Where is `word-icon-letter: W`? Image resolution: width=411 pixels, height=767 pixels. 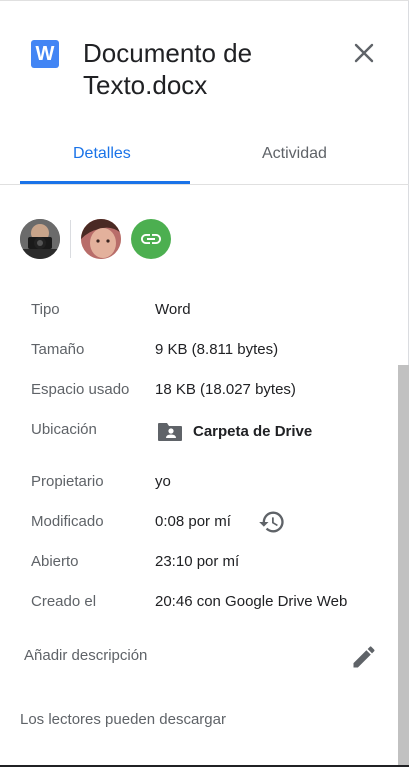 word-icon-letter: W is located at coordinates (45, 53).